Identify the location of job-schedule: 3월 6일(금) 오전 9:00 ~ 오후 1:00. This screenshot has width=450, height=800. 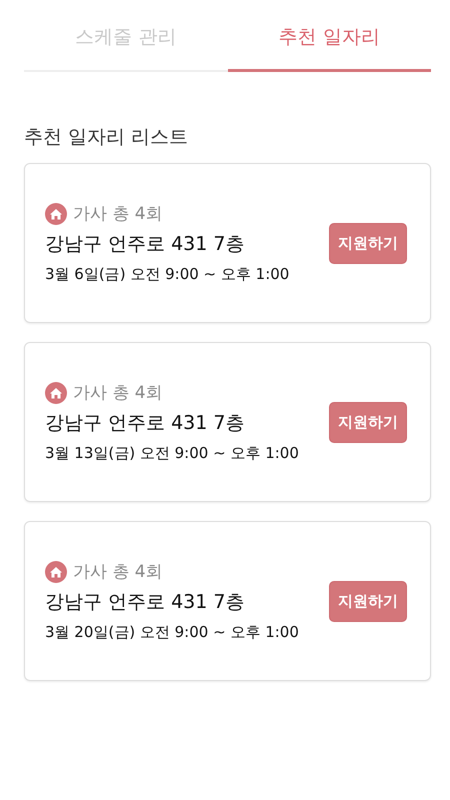
(167, 274).